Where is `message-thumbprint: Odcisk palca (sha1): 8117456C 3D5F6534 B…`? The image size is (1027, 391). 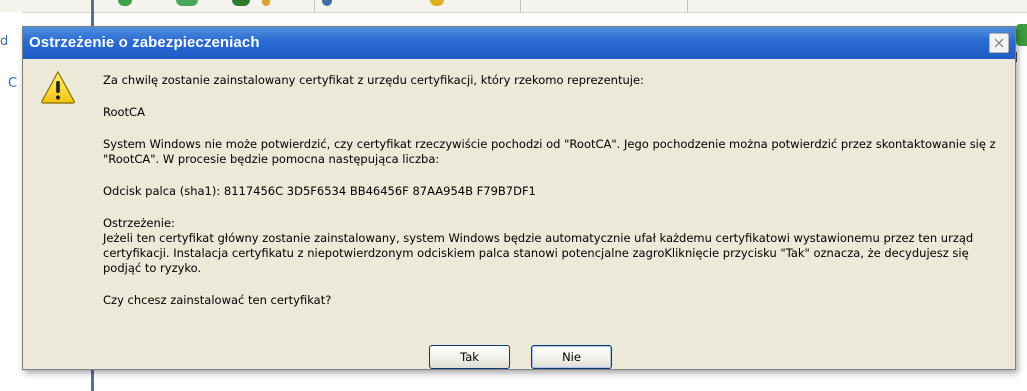 message-thumbprint: Odcisk palca (sha1): 8117456C 3D5F6534 B… is located at coordinates (319, 191).